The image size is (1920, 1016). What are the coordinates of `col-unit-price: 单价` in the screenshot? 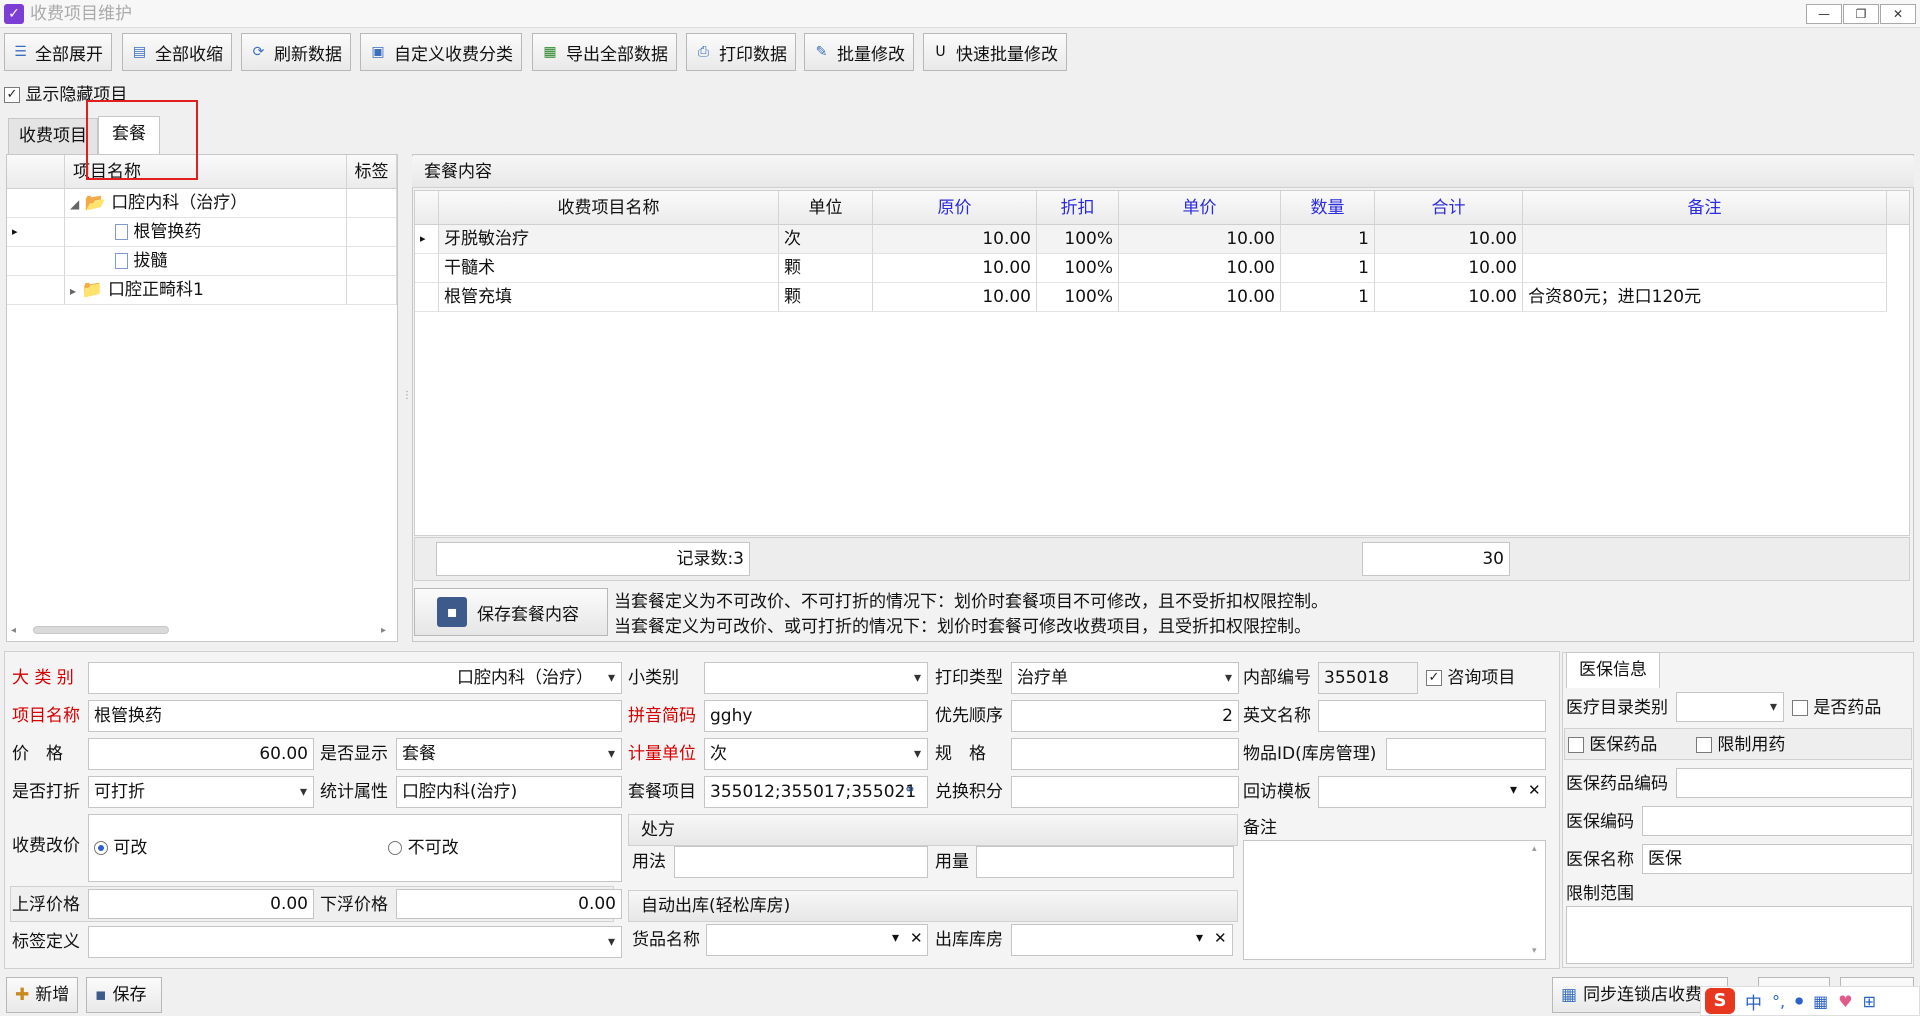 It's located at (1200, 208).